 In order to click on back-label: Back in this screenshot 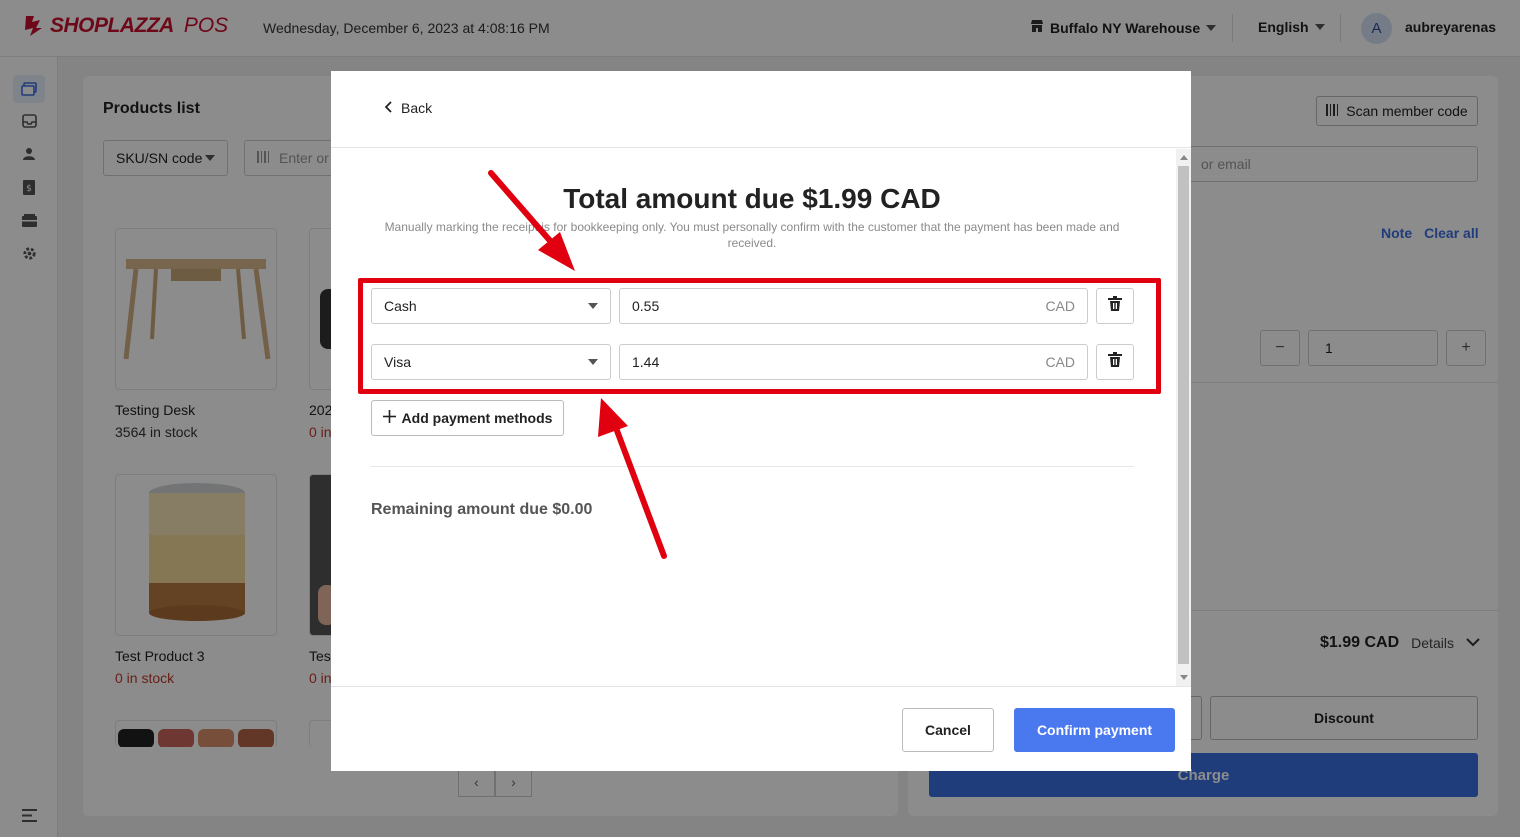, I will do `click(417, 108)`.